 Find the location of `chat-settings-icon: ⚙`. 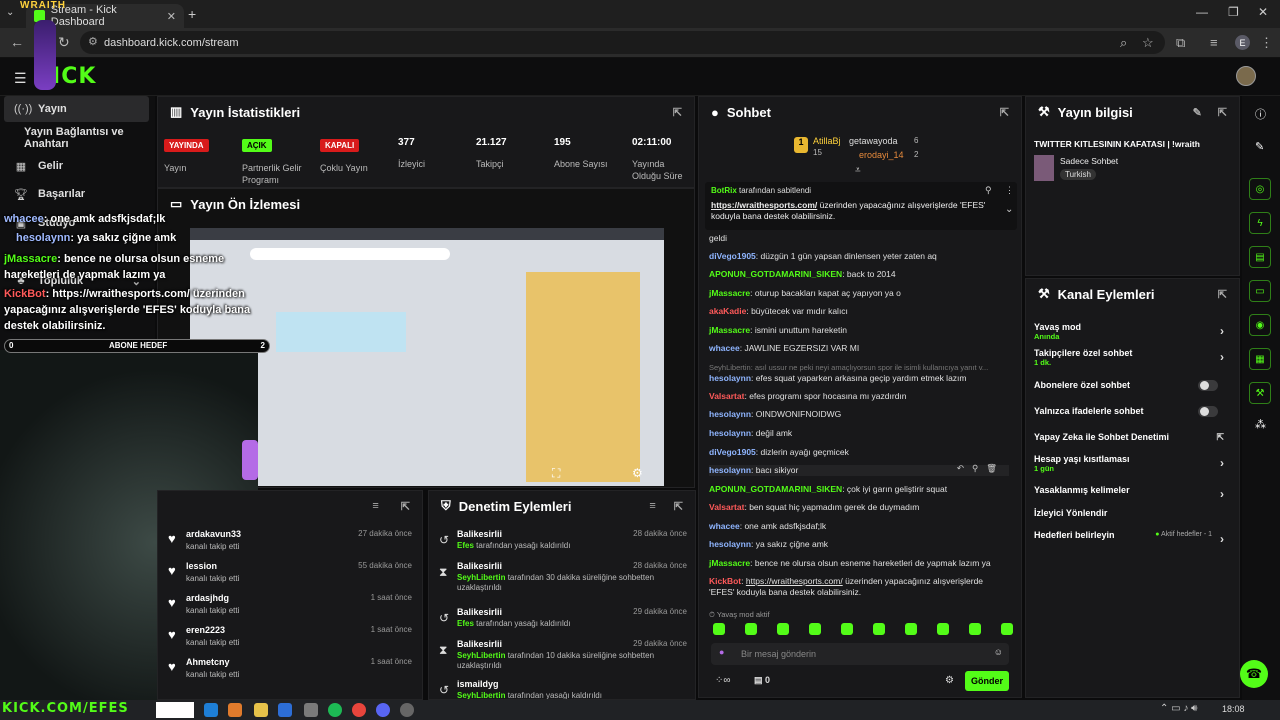

chat-settings-icon: ⚙ is located at coordinates (949, 680).